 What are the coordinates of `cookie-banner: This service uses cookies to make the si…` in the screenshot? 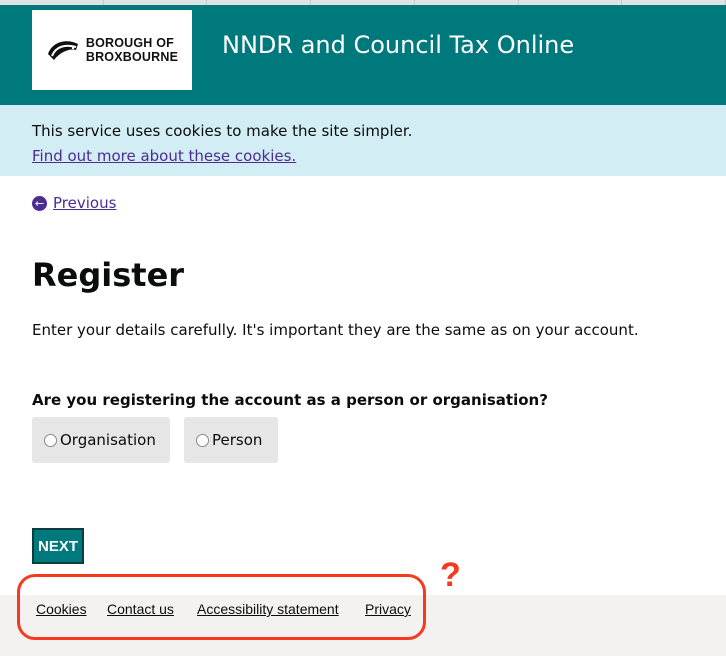 It's located at (363, 140).